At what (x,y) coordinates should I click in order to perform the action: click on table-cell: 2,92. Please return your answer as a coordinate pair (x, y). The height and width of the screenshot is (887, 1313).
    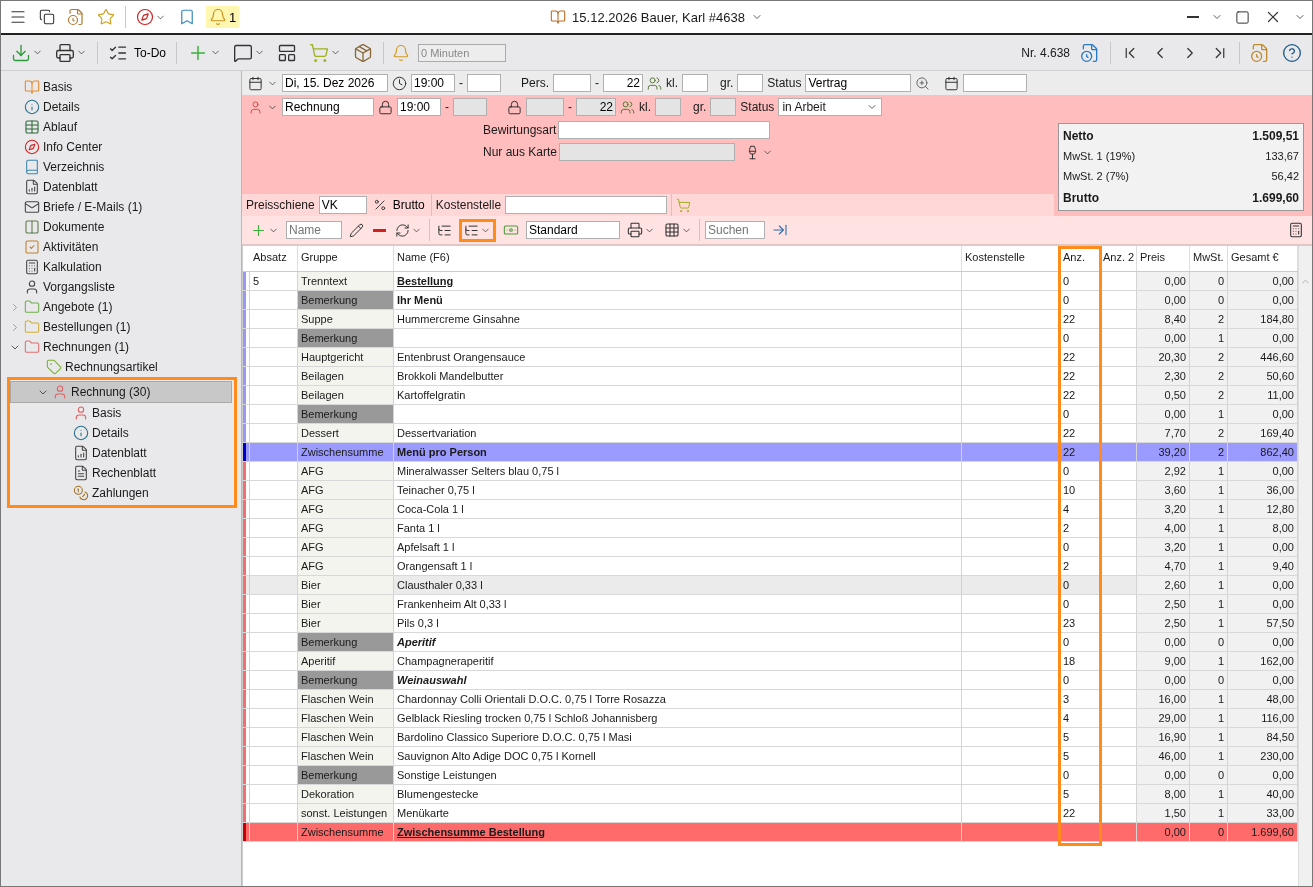
    Looking at the image, I should click on (1163, 471).